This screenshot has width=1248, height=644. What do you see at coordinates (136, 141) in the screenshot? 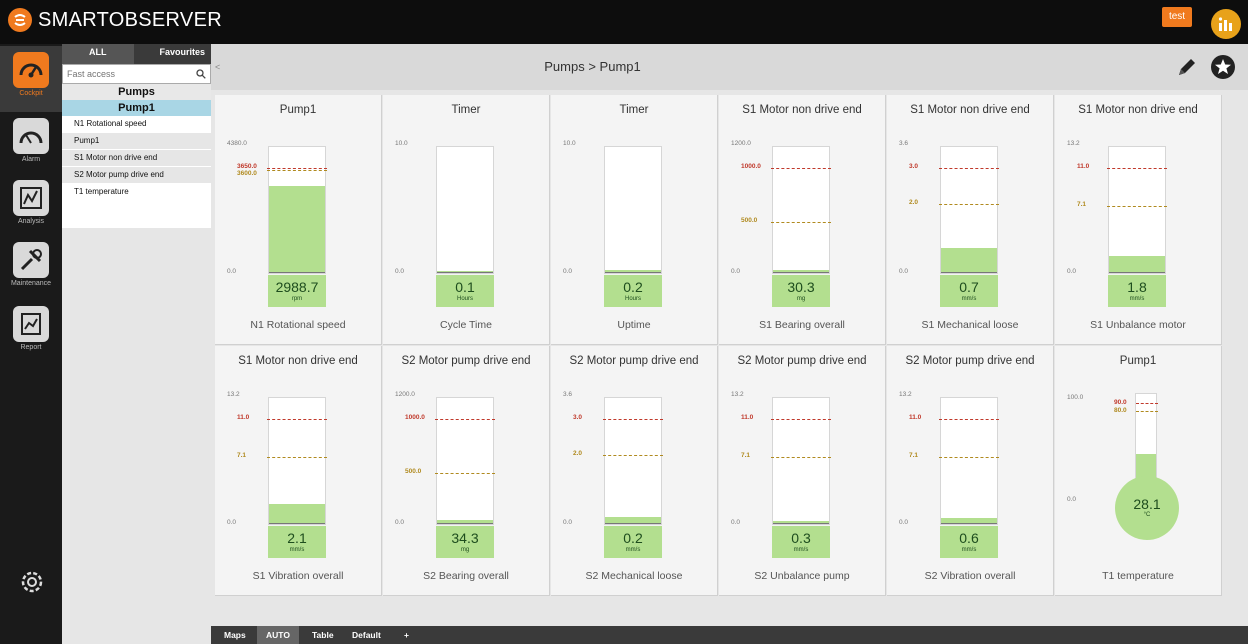
I see `tree-item-pump1: Pump1` at bounding box center [136, 141].